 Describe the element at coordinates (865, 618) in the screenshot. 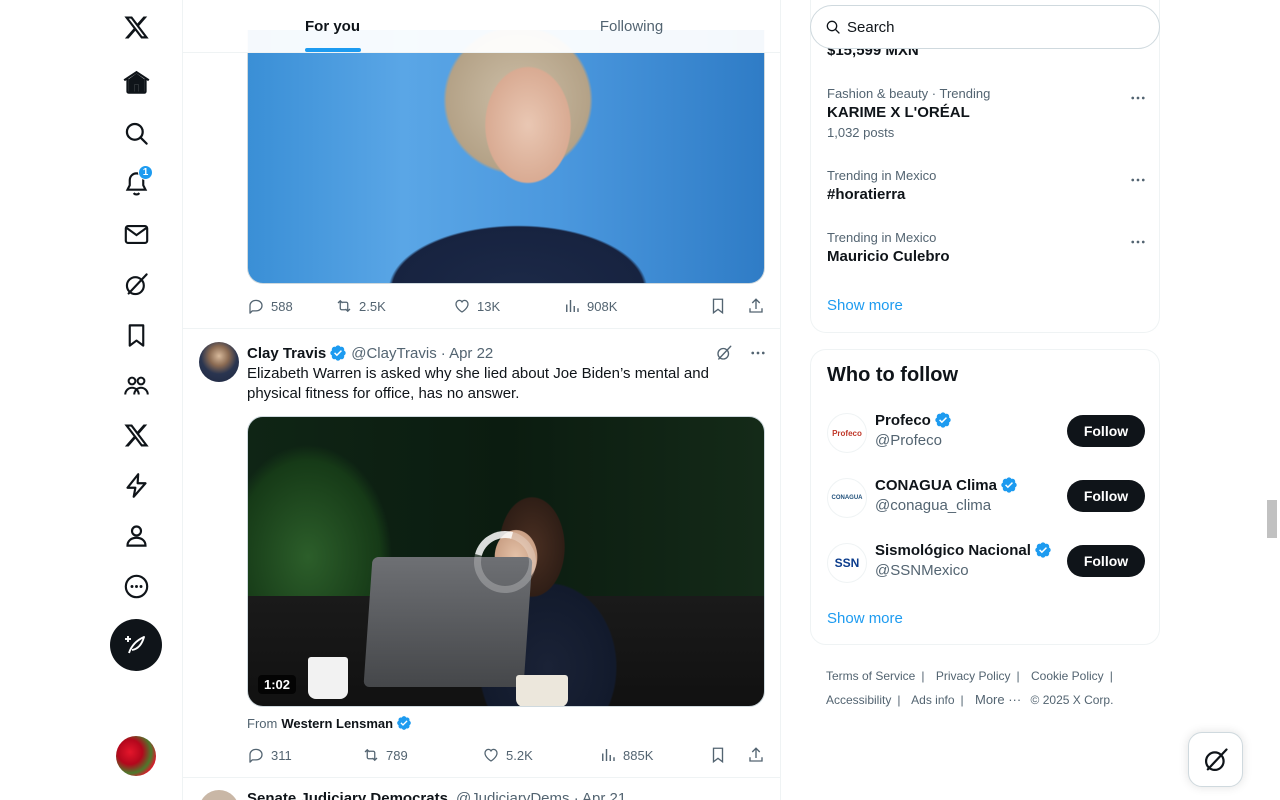

I see `who-to-follow-show-more-link: Show more` at that location.